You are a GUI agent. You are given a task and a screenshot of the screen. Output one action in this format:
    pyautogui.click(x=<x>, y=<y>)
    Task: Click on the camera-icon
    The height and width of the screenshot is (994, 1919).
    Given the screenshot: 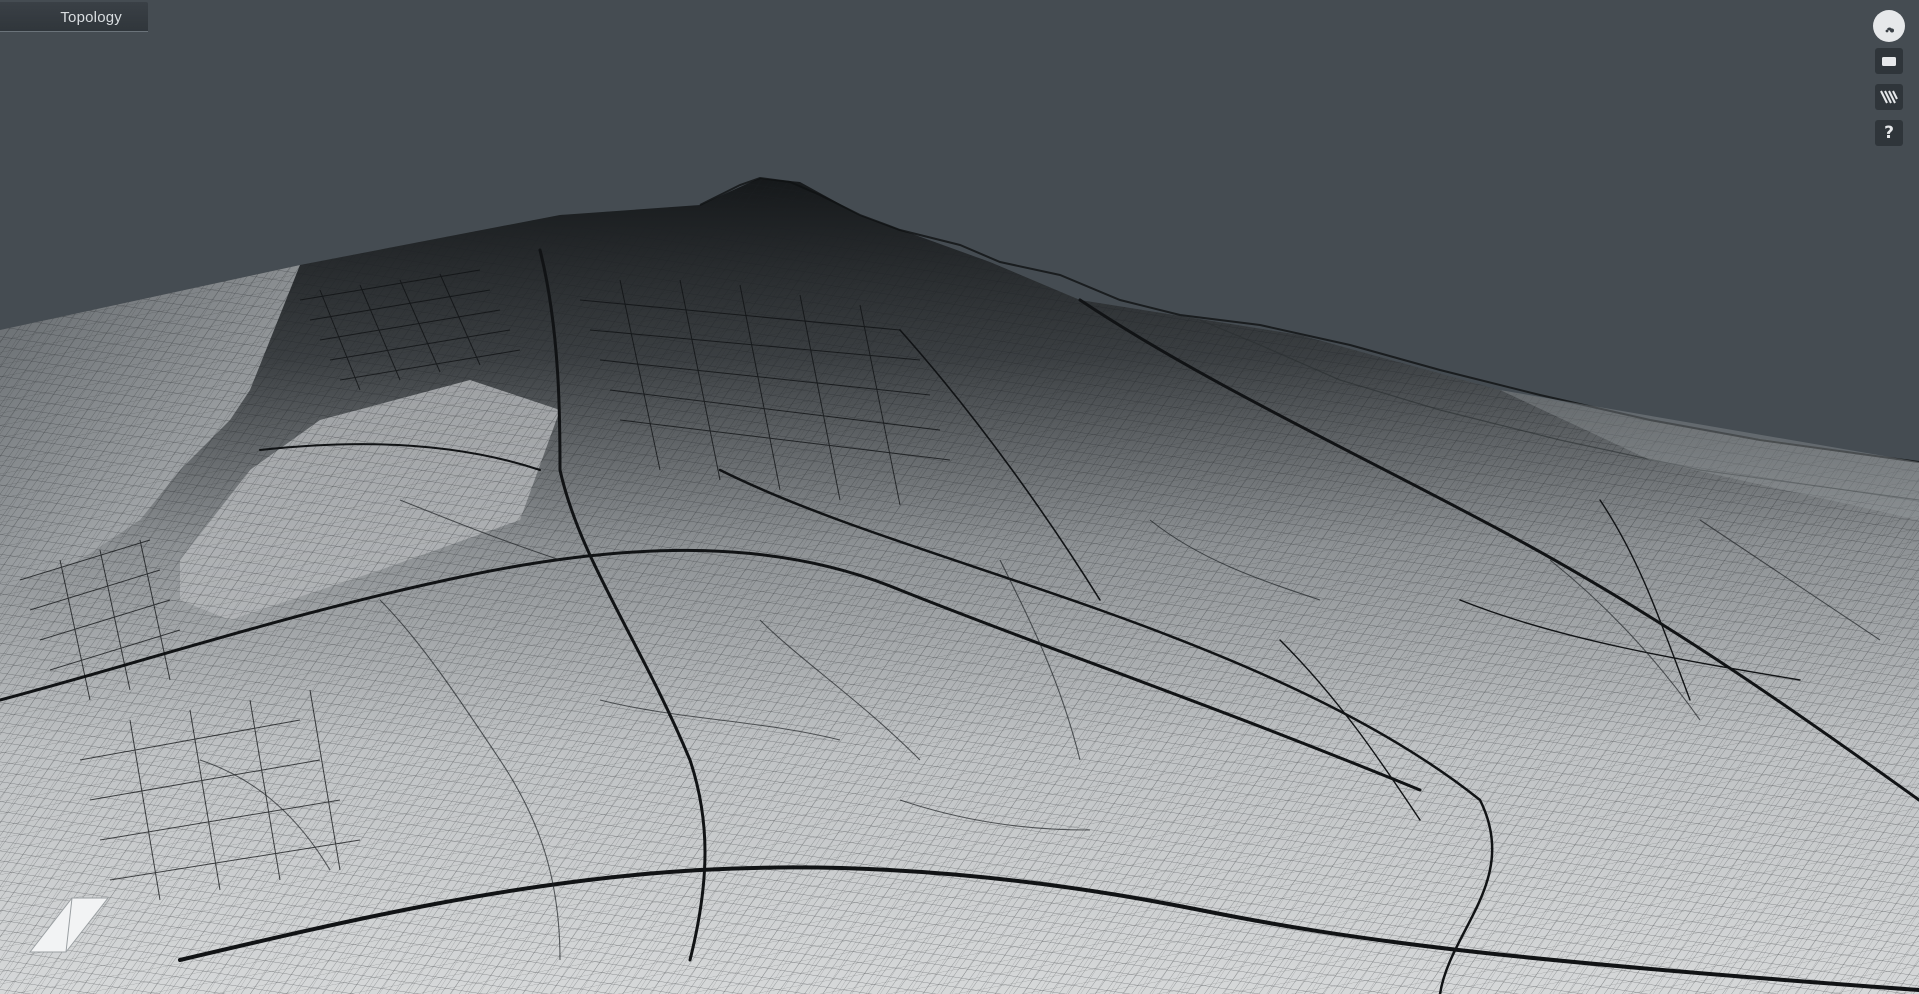 What is the action you would take?
    pyautogui.click(x=1889, y=61)
    